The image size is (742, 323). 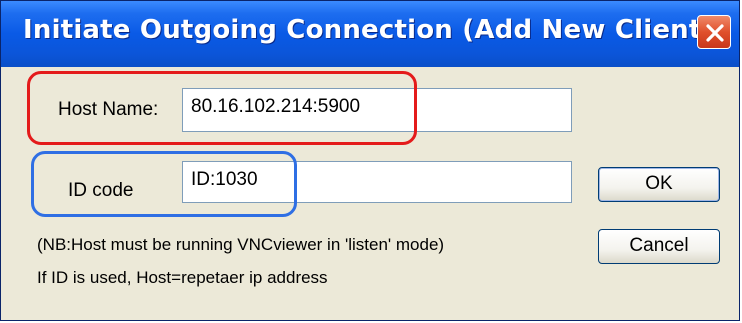 I want to click on close-icon, so click(x=715, y=33).